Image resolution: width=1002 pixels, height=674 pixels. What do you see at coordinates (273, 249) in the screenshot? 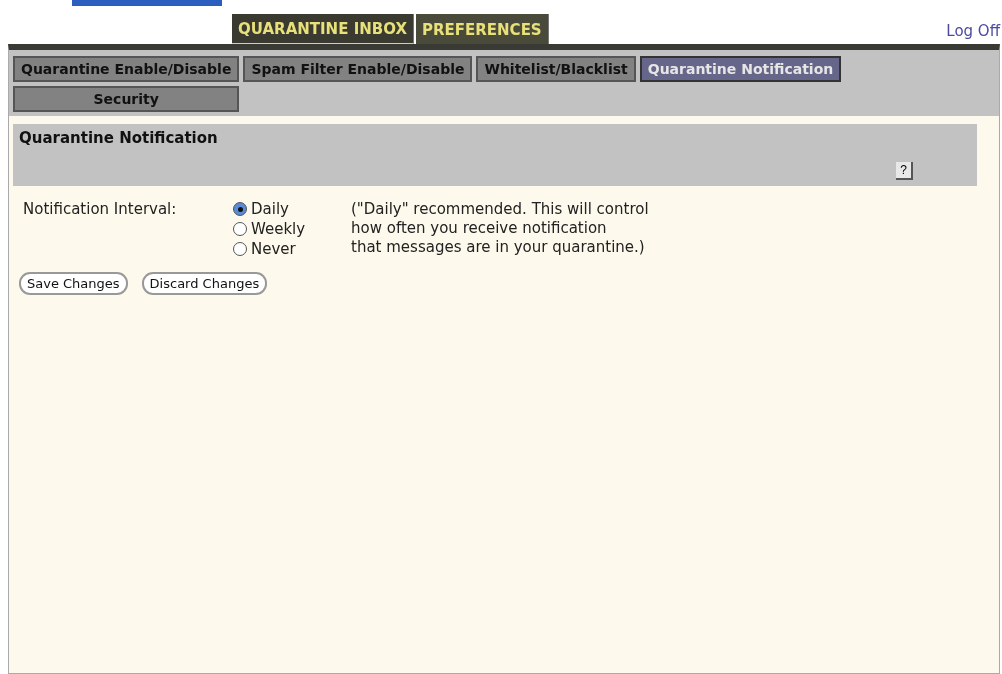
I see `option-label: Never` at bounding box center [273, 249].